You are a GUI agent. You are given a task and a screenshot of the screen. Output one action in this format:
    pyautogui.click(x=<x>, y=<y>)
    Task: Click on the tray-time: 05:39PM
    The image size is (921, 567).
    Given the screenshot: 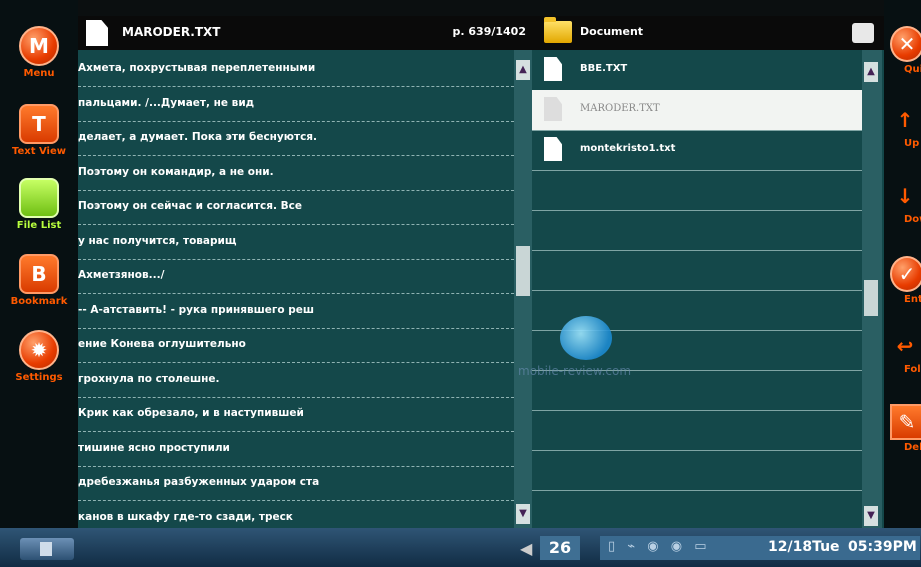 What is the action you would take?
    pyautogui.click(x=882, y=547)
    